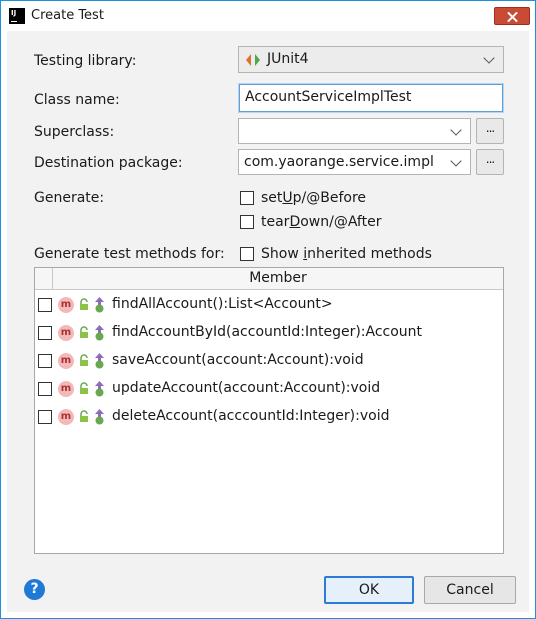 The width and height of the screenshot is (536, 619). Describe the element at coordinates (238, 360) in the screenshot. I see `method-signature: saveAccount(account:Account):void` at that location.